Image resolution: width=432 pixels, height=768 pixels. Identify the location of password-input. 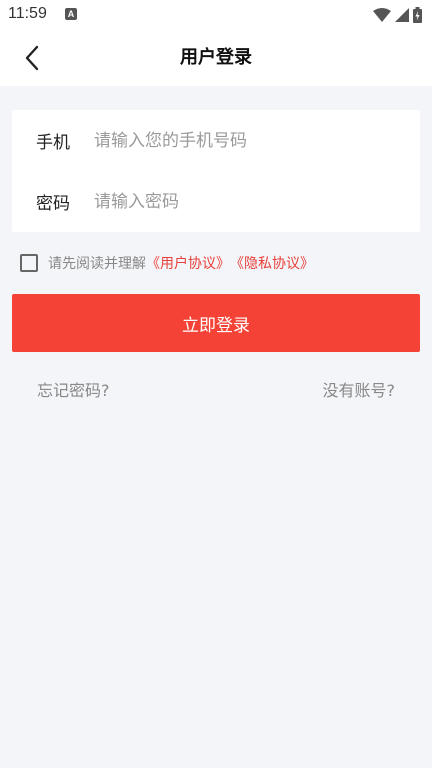
(257, 201).